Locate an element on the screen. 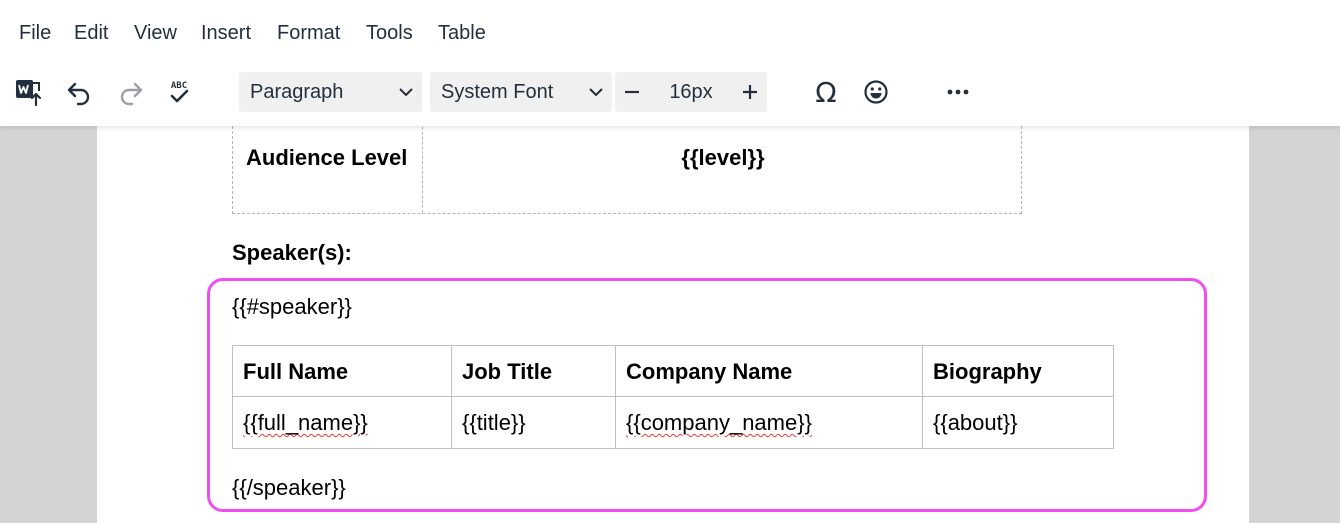 This screenshot has width=1340, height=523. font-size-stepper: 16px is located at coordinates (691, 92).